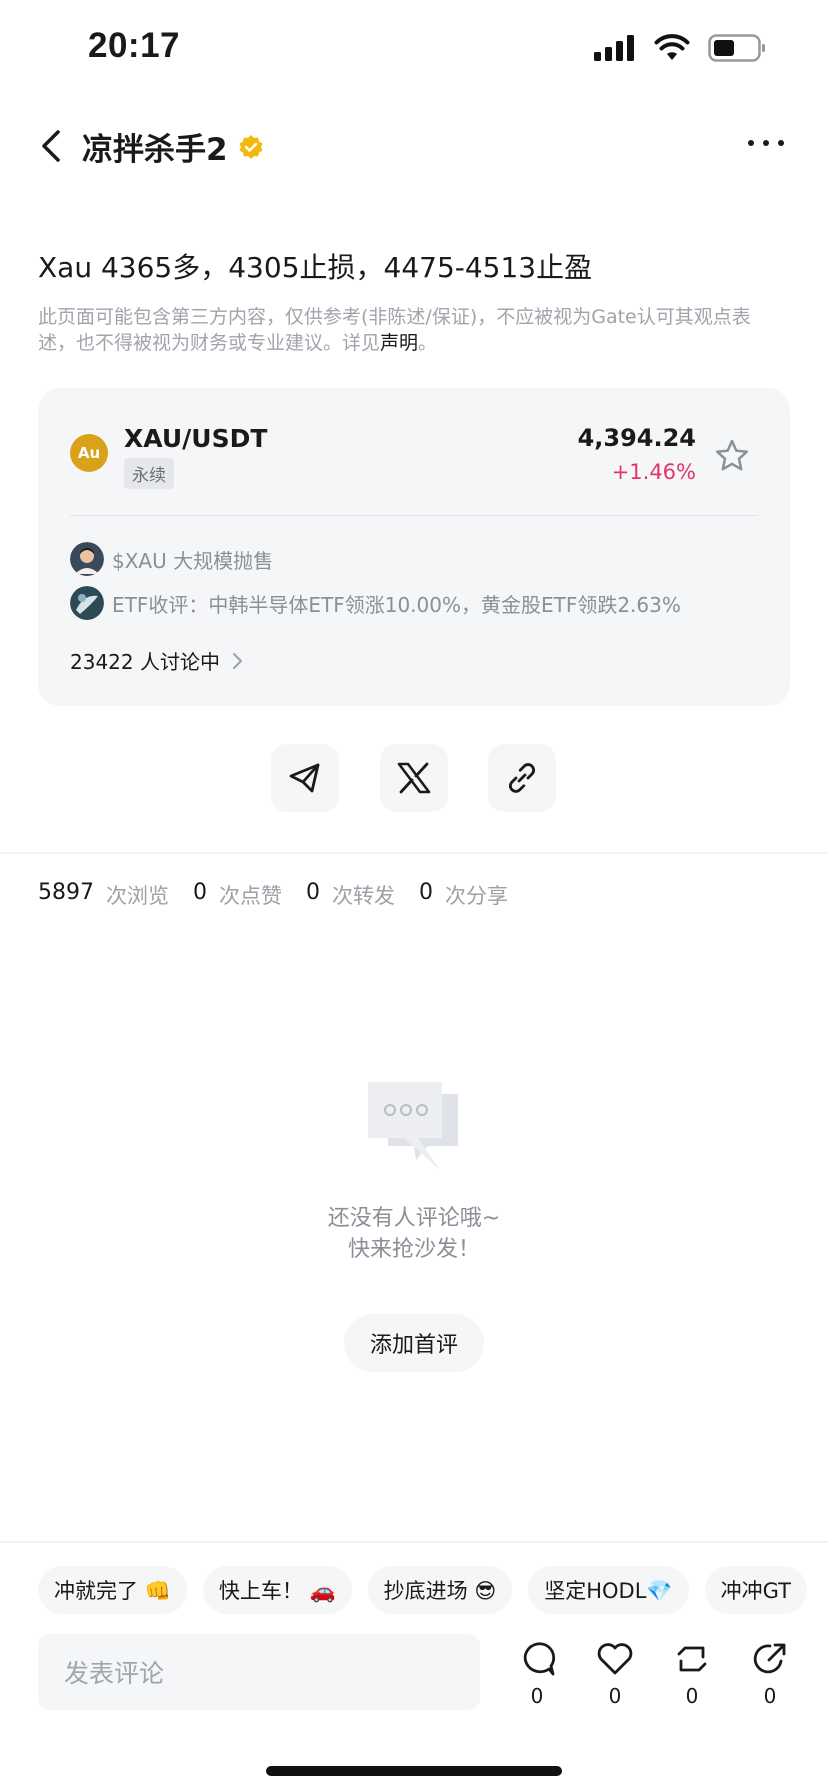 The image size is (828, 1792). Describe the element at coordinates (770, 1696) in the screenshot. I see `share-count: 0` at that location.